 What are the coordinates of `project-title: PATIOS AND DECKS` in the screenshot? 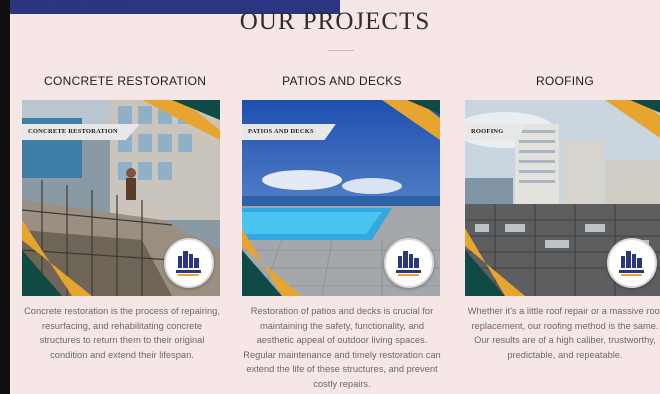 It's located at (342, 81).